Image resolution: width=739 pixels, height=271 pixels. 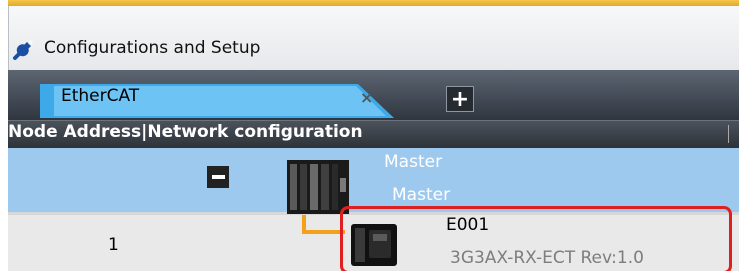 I want to click on tab-label: EtherCAT, so click(x=100, y=96).